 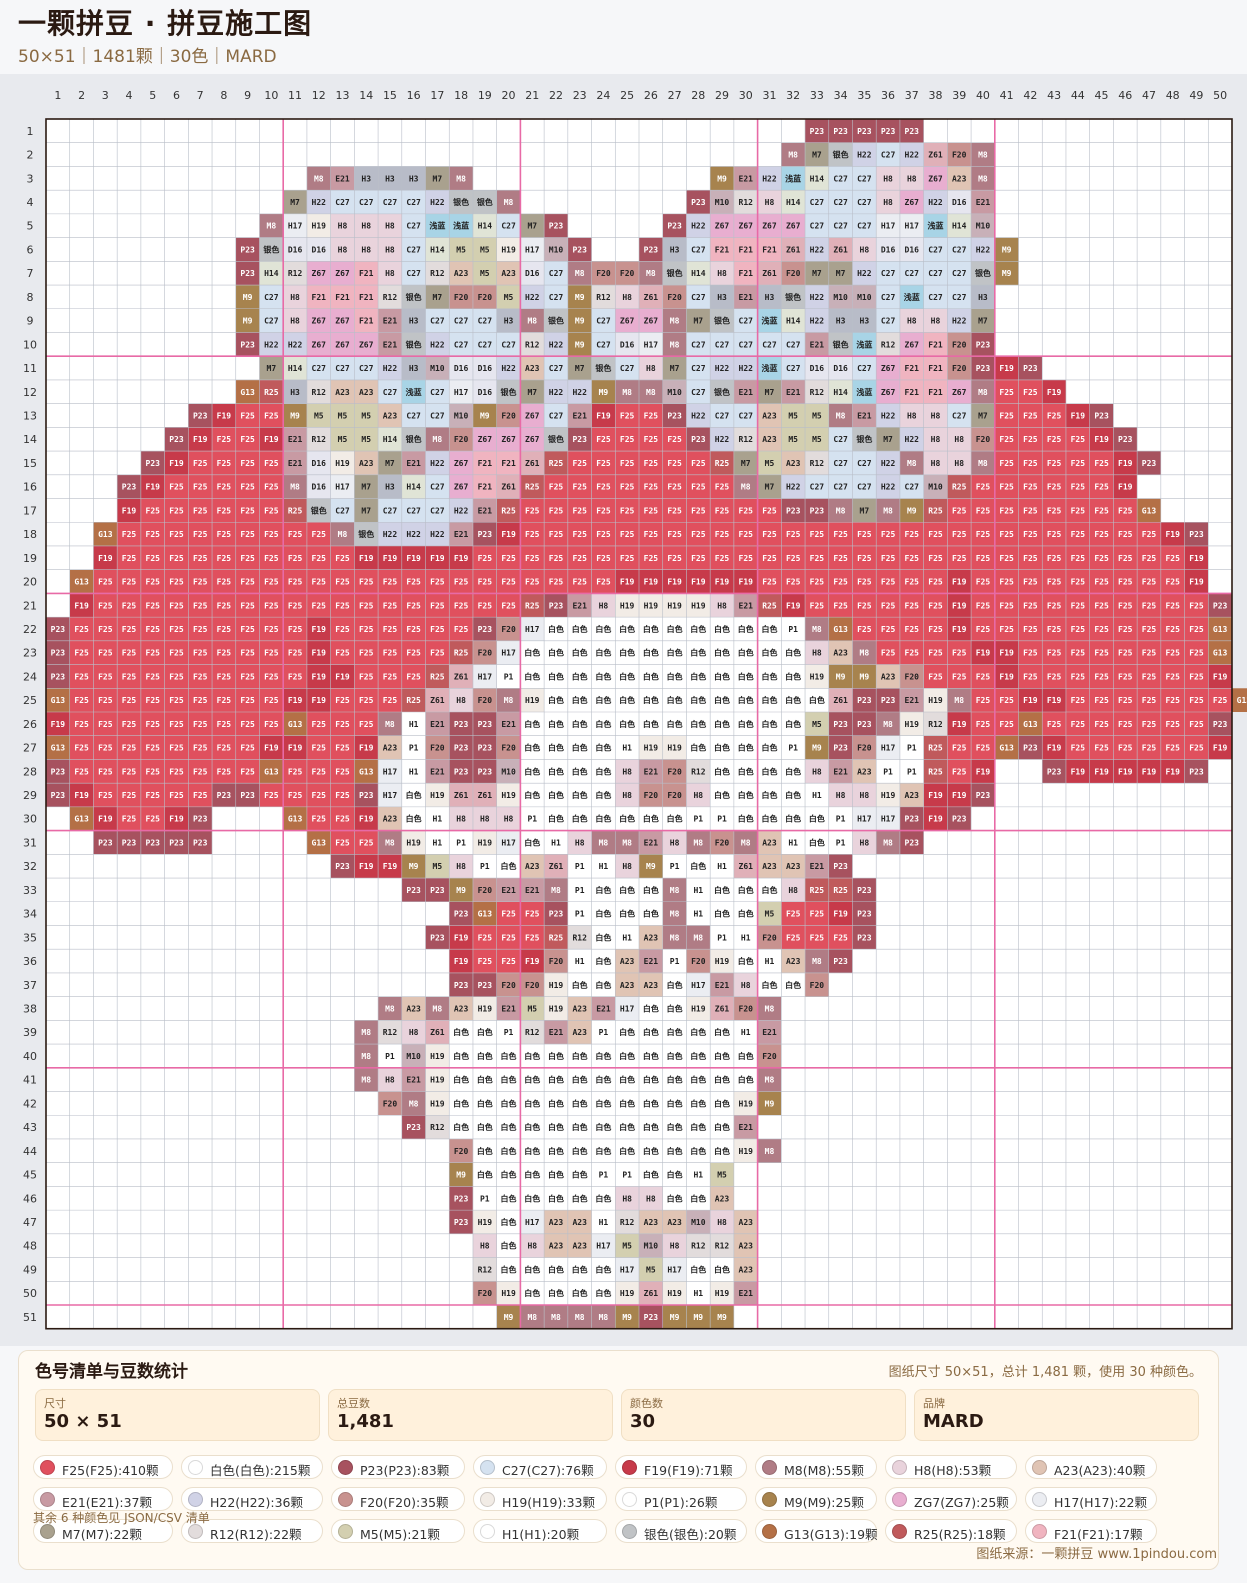 I want to click on column-label: 7, so click(x=200, y=95).